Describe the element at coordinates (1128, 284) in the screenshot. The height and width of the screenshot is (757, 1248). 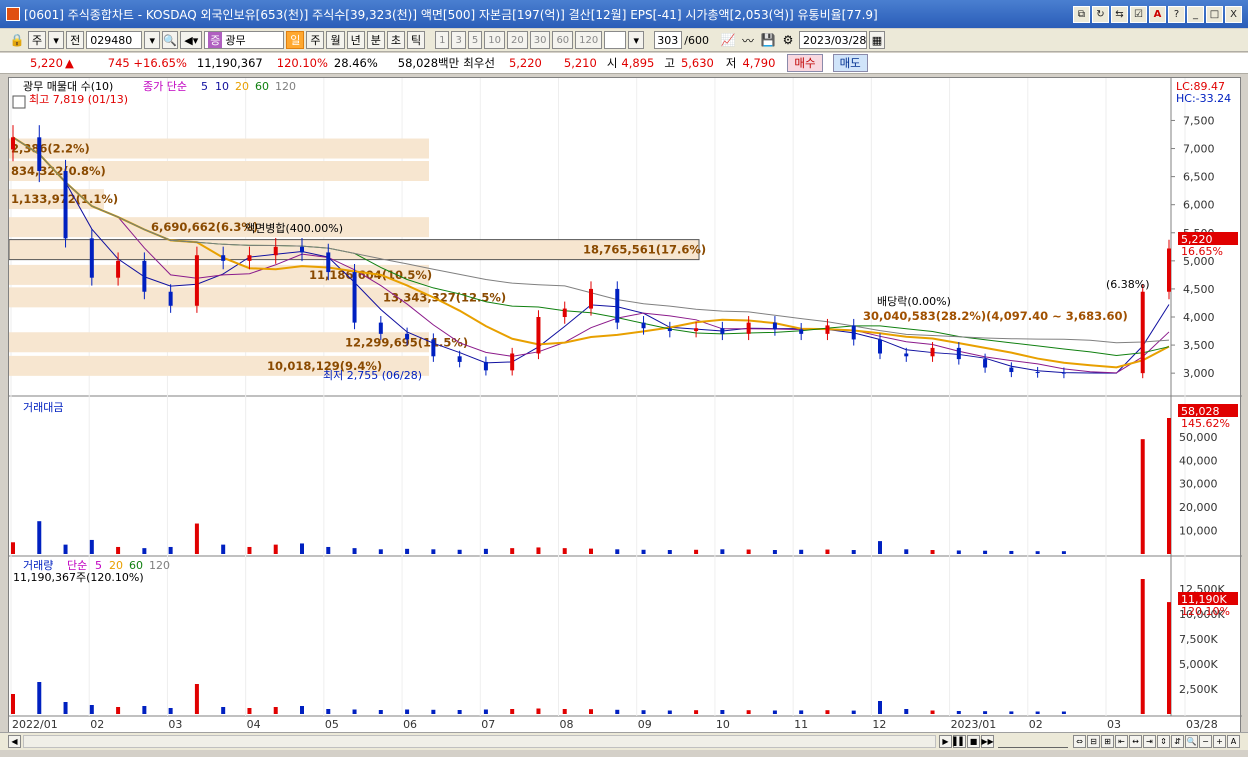
I see `pct-annotation: (6.38%)` at that location.